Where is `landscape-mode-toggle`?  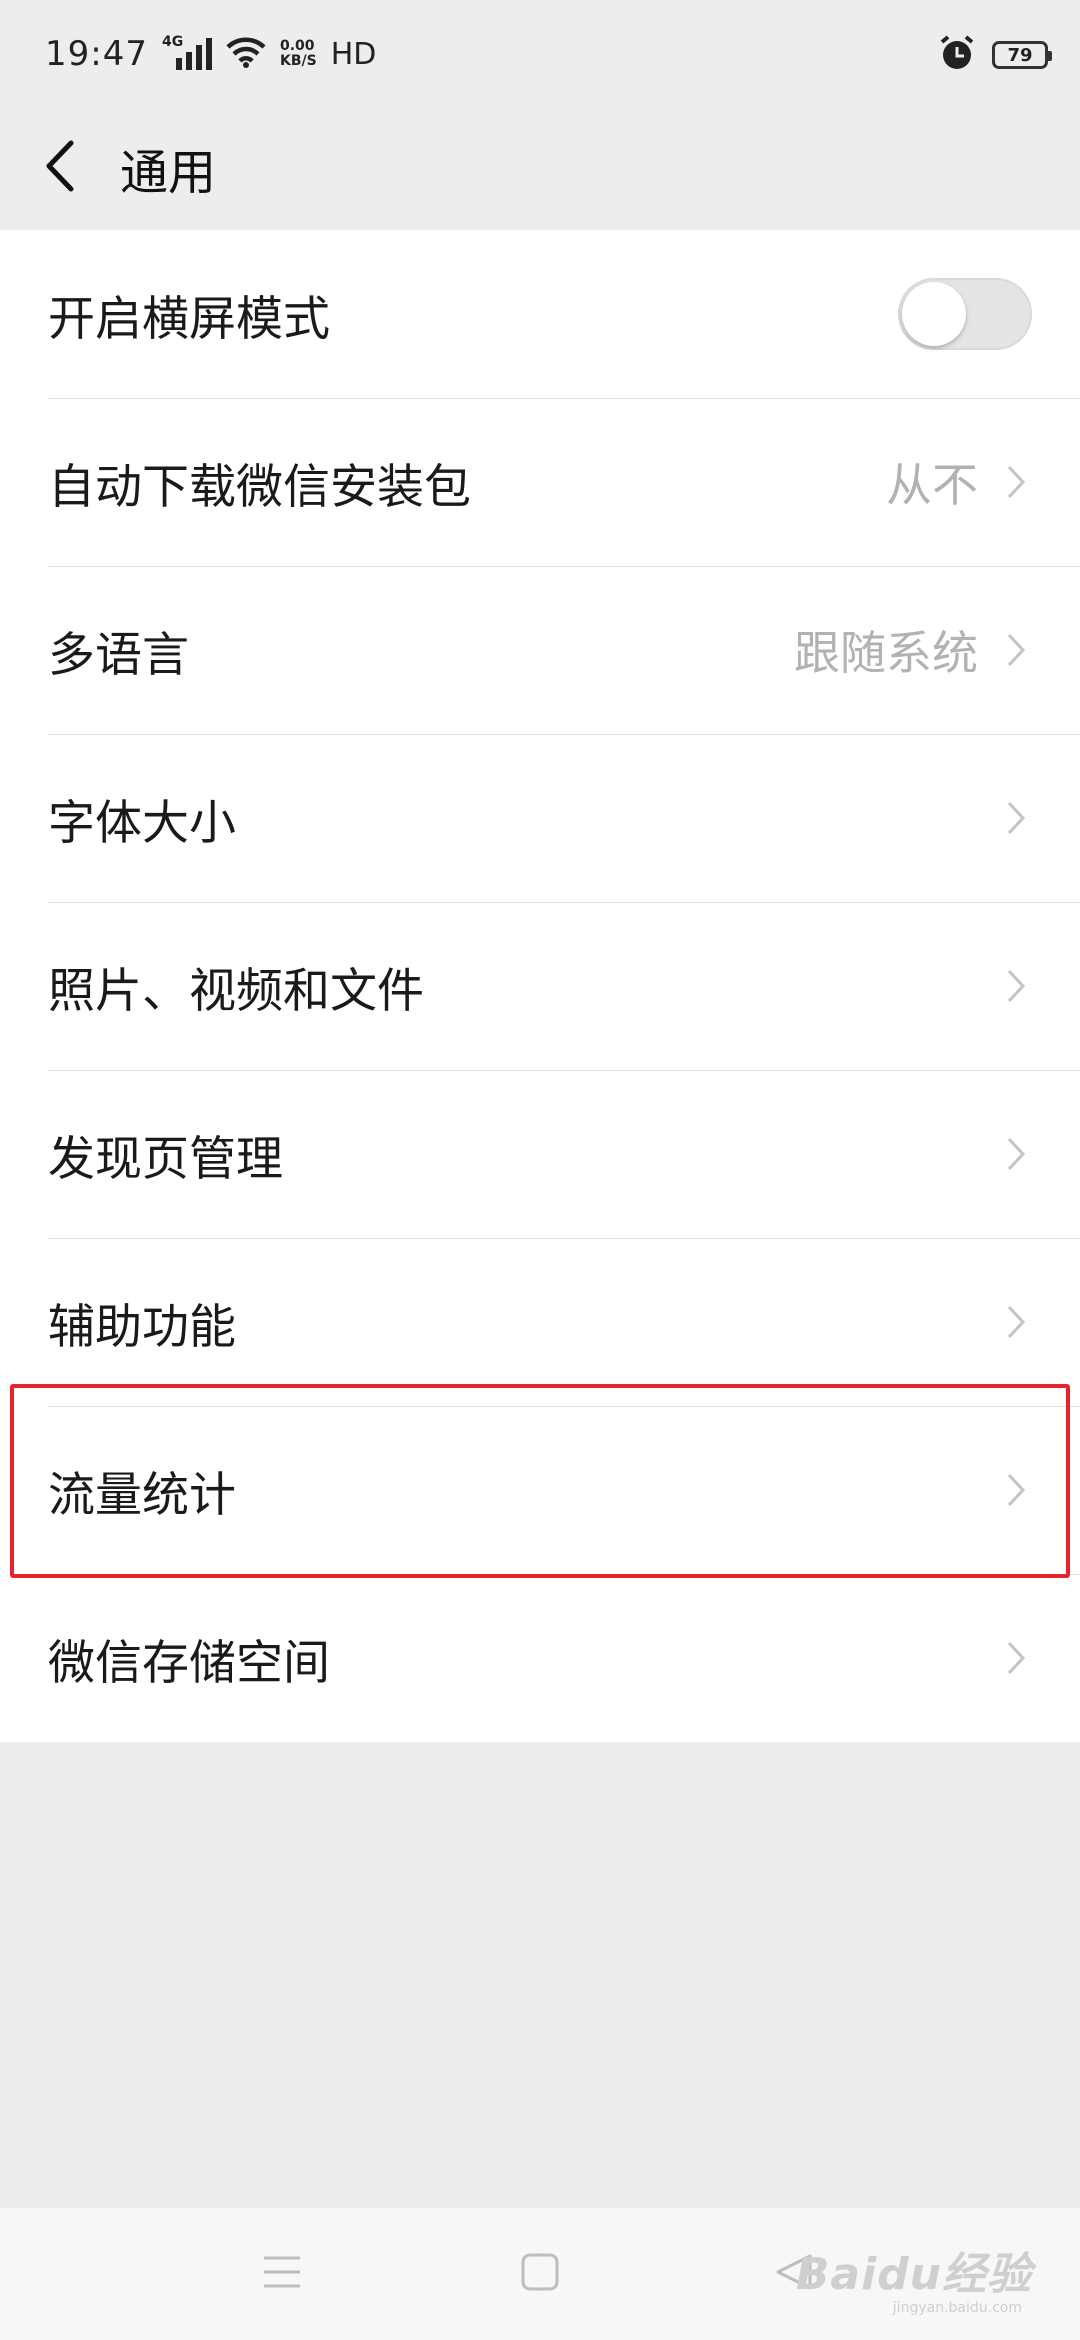
landscape-mode-toggle is located at coordinates (965, 314).